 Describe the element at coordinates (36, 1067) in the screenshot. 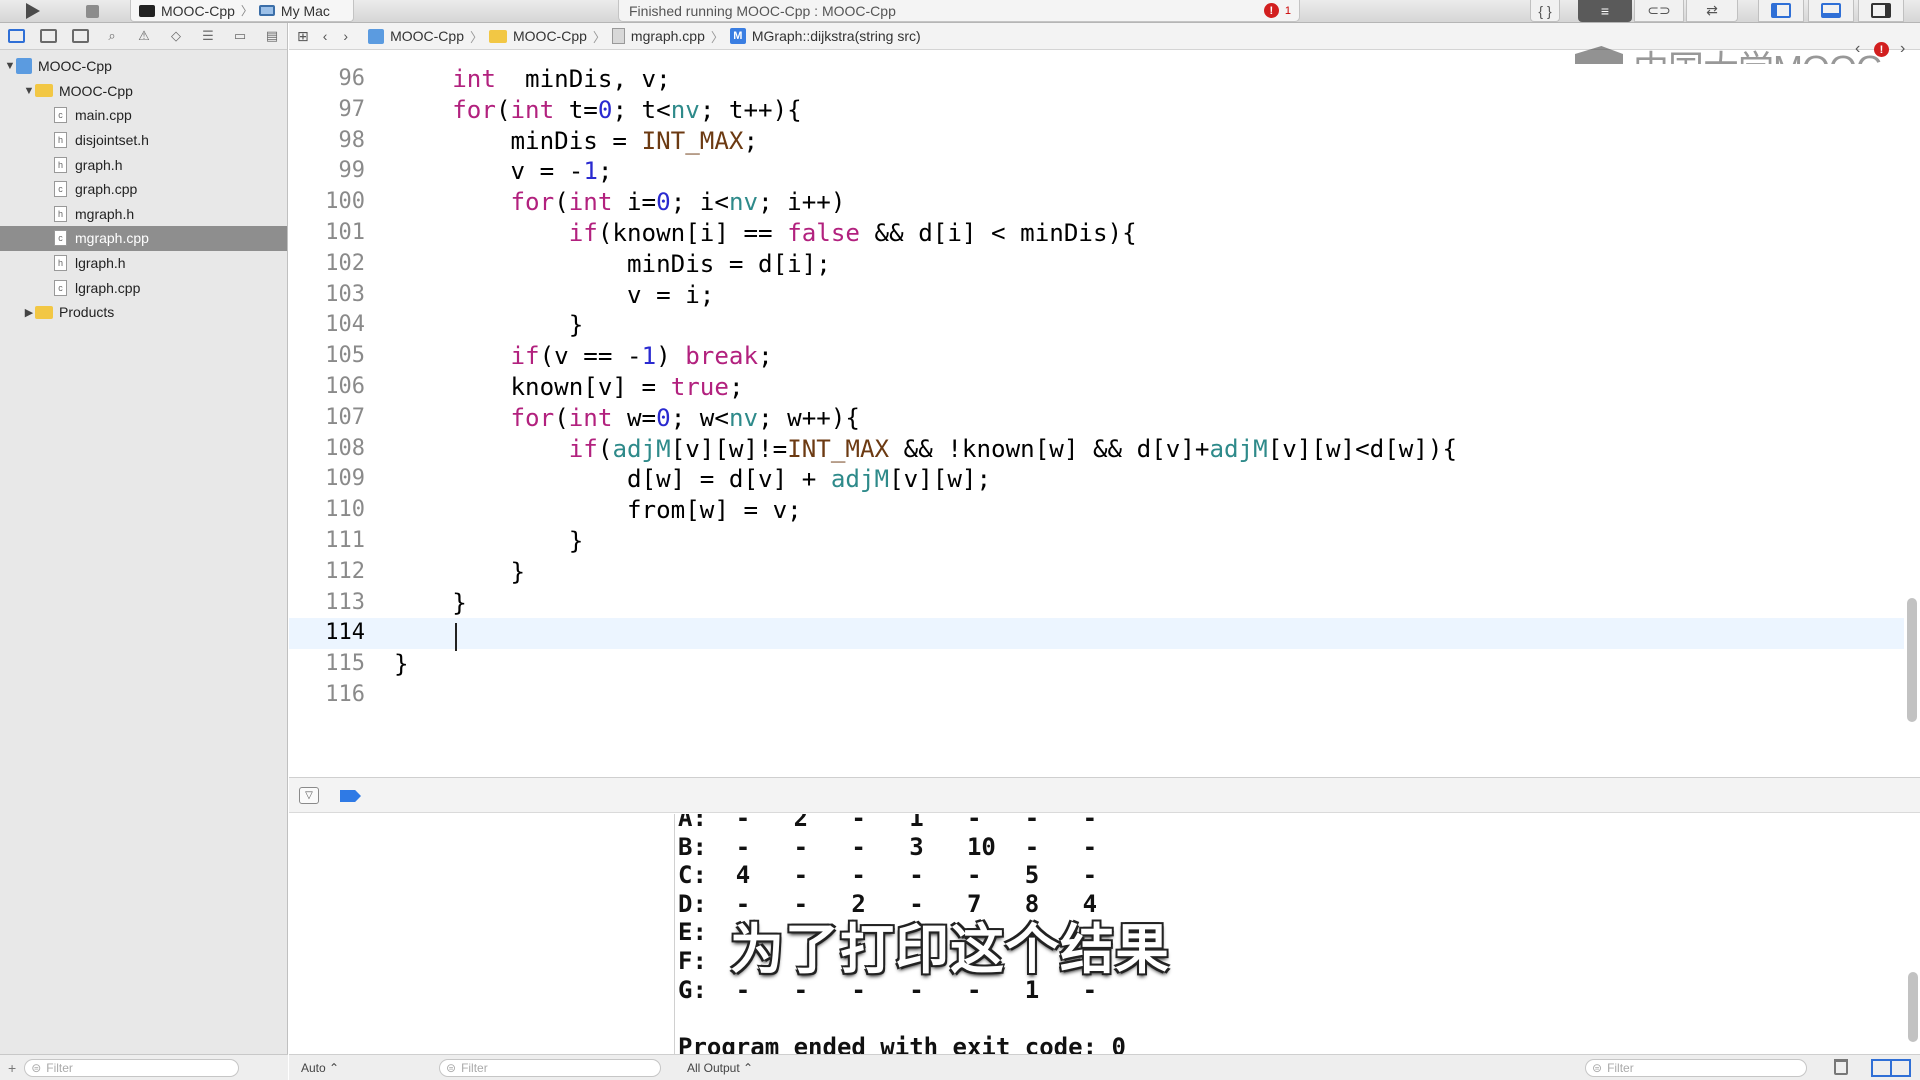

I see `filter-icon: ⊜` at that location.